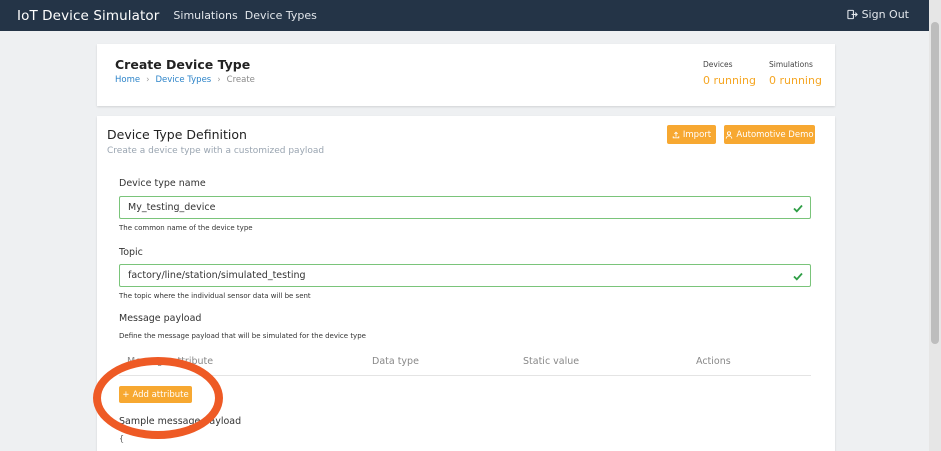 The height and width of the screenshot is (451, 941). I want to click on topic-label: Topic, so click(131, 252).